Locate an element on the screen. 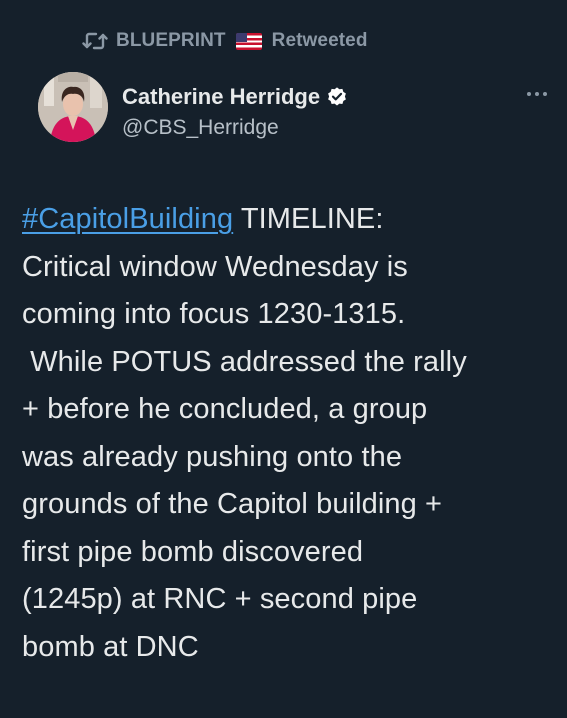 The height and width of the screenshot is (718, 567). verified-badge-icon is located at coordinates (337, 97).